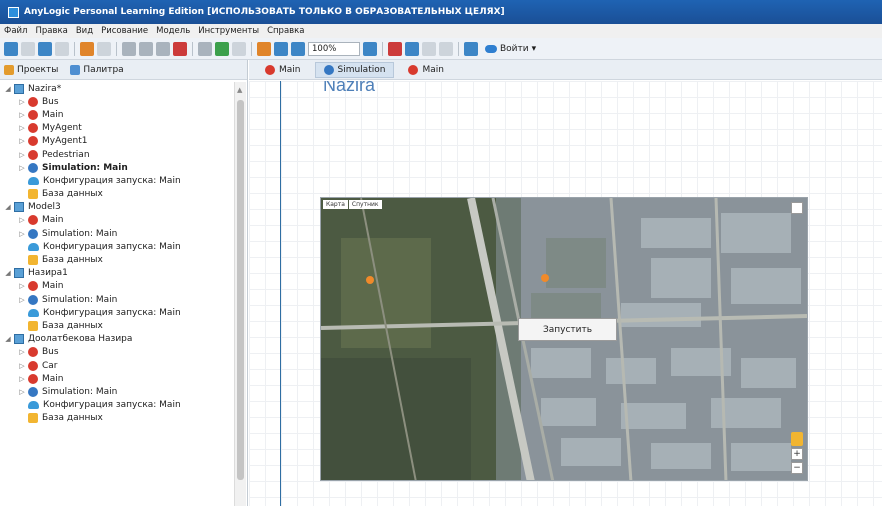 The image size is (882, 506). Describe the element at coordinates (62, 48) in the screenshot. I see `save-all-icon` at that location.